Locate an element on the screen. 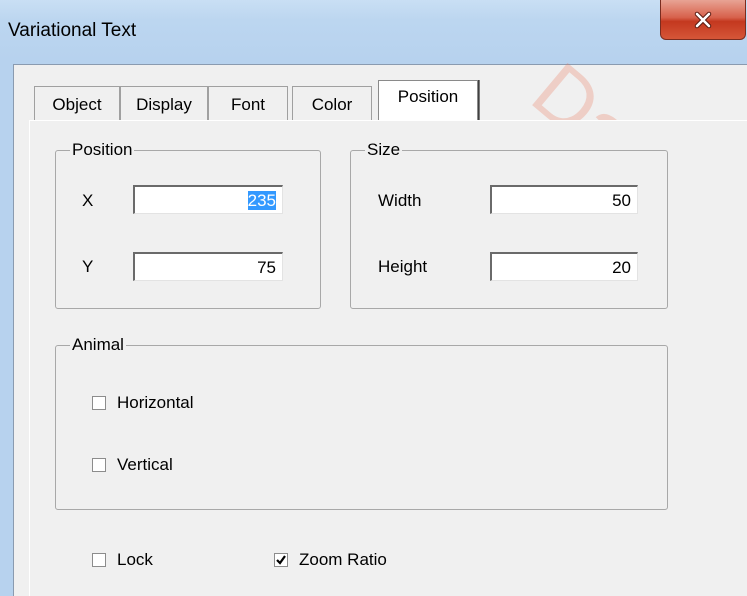 The height and width of the screenshot is (596, 747). position-group: Position is located at coordinates (188, 225).